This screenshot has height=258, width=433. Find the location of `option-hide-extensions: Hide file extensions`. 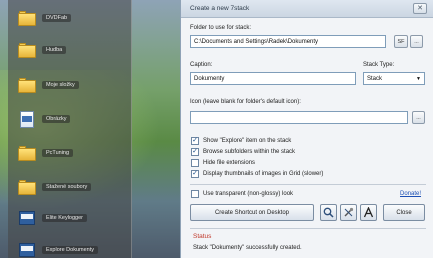

option-hide-extensions: Hide file extensions is located at coordinates (223, 163).